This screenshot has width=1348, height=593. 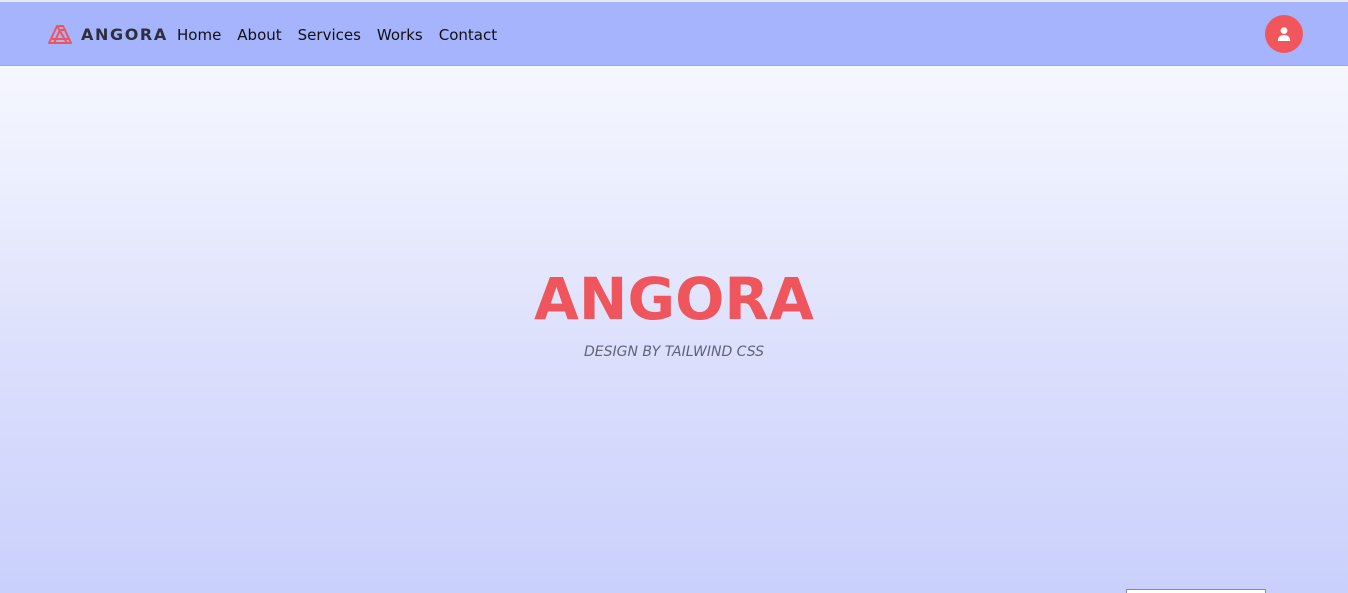 I want to click on hero-subtitle: DESIGN BY TAILWIND CSS, so click(x=674, y=352).